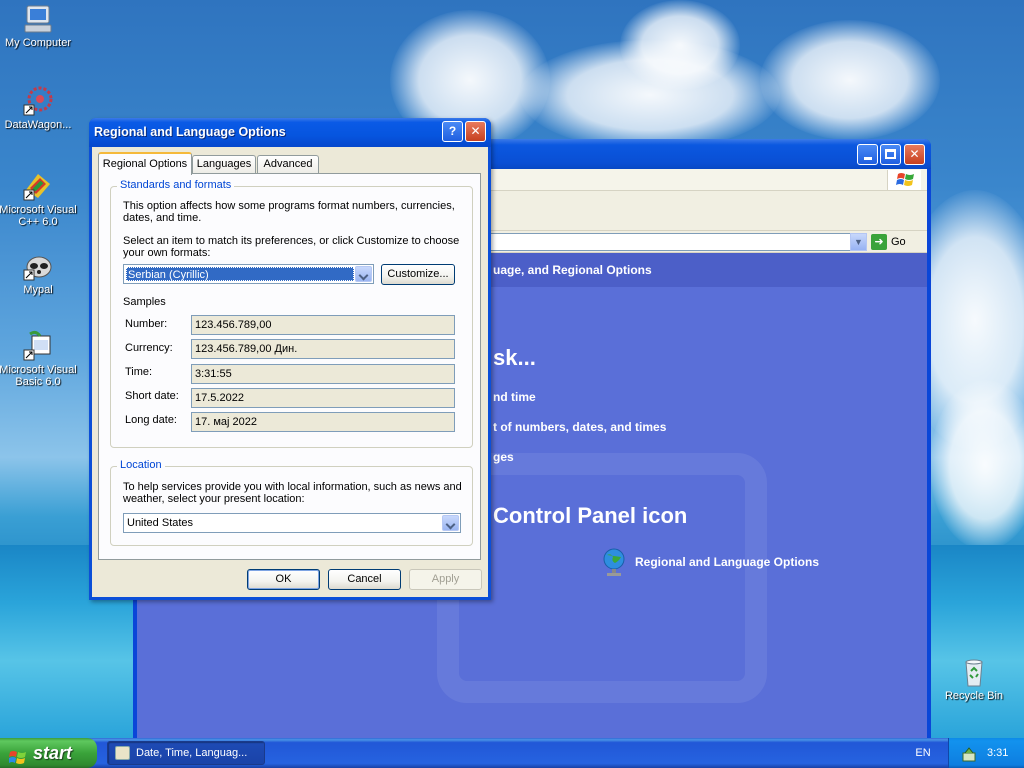 The height and width of the screenshot is (768, 1024). Describe the element at coordinates (190, 132) in the screenshot. I see `dialog-title: Regional and Language Options` at that location.